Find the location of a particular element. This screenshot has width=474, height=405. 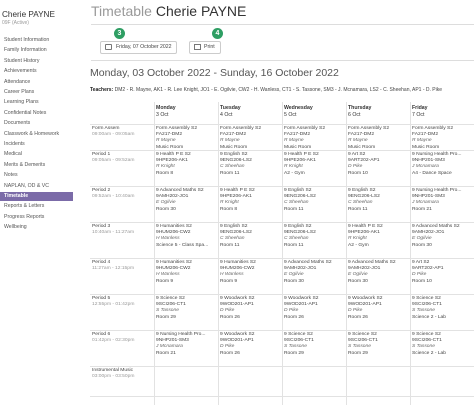

day-date: 7 Oct is located at coordinates (418, 115).